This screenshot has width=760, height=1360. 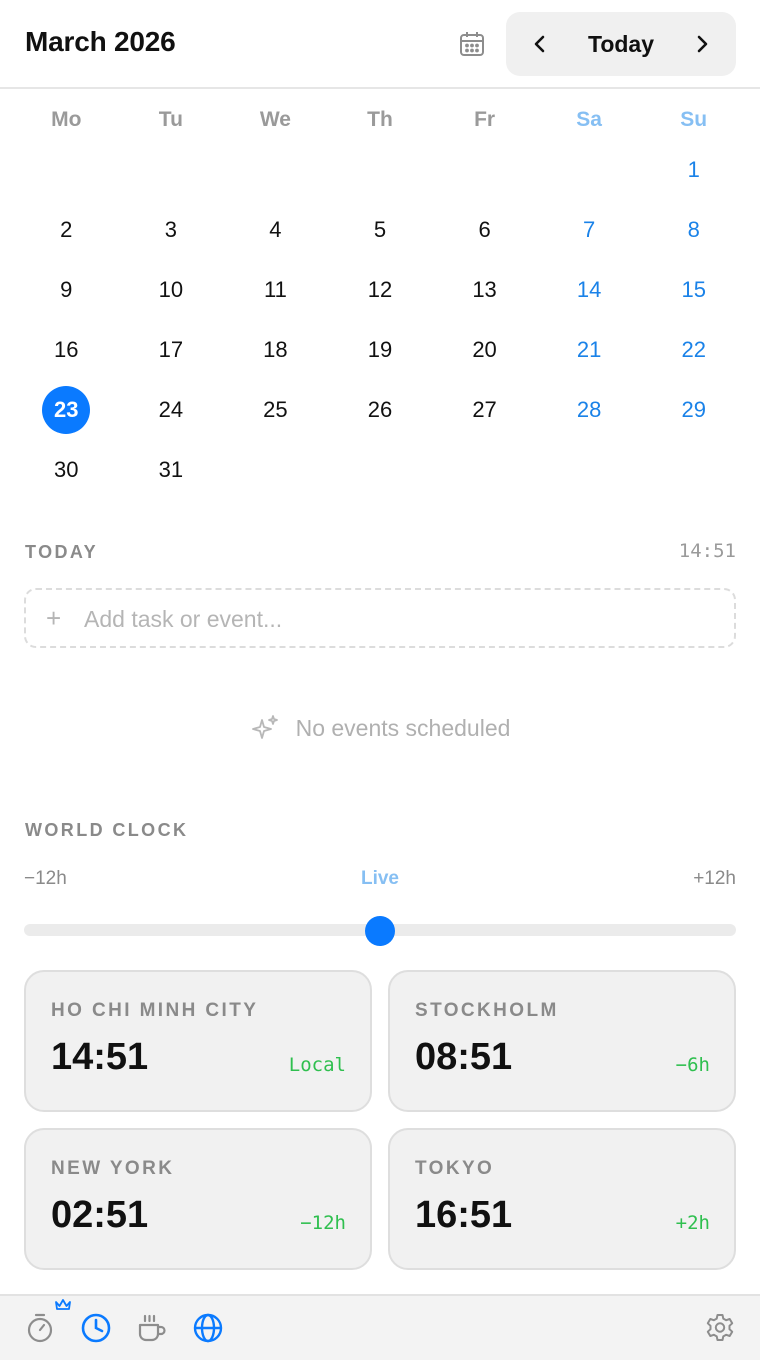 I want to click on current-time: 14:51, so click(x=707, y=551).